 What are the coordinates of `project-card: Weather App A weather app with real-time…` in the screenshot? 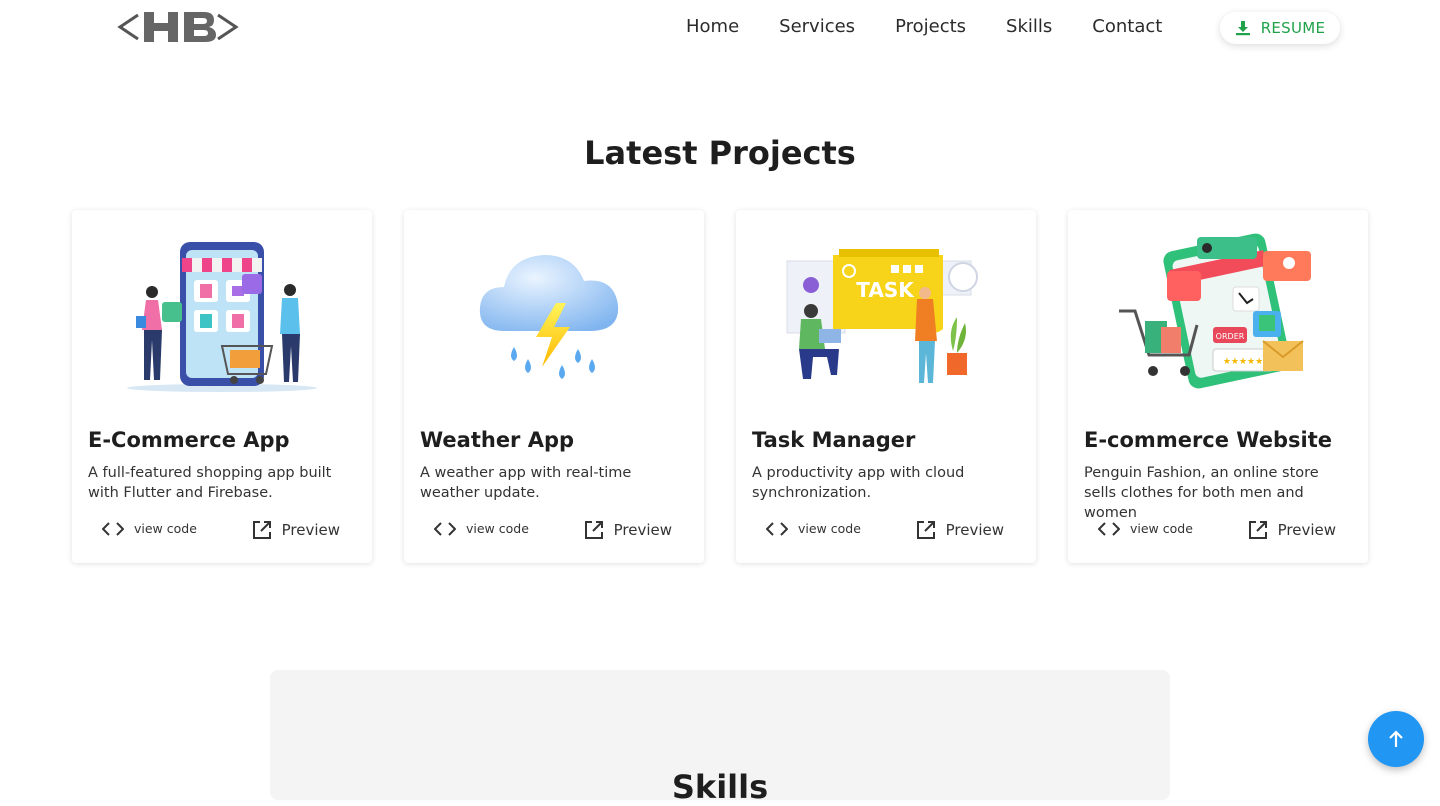 It's located at (554, 386).